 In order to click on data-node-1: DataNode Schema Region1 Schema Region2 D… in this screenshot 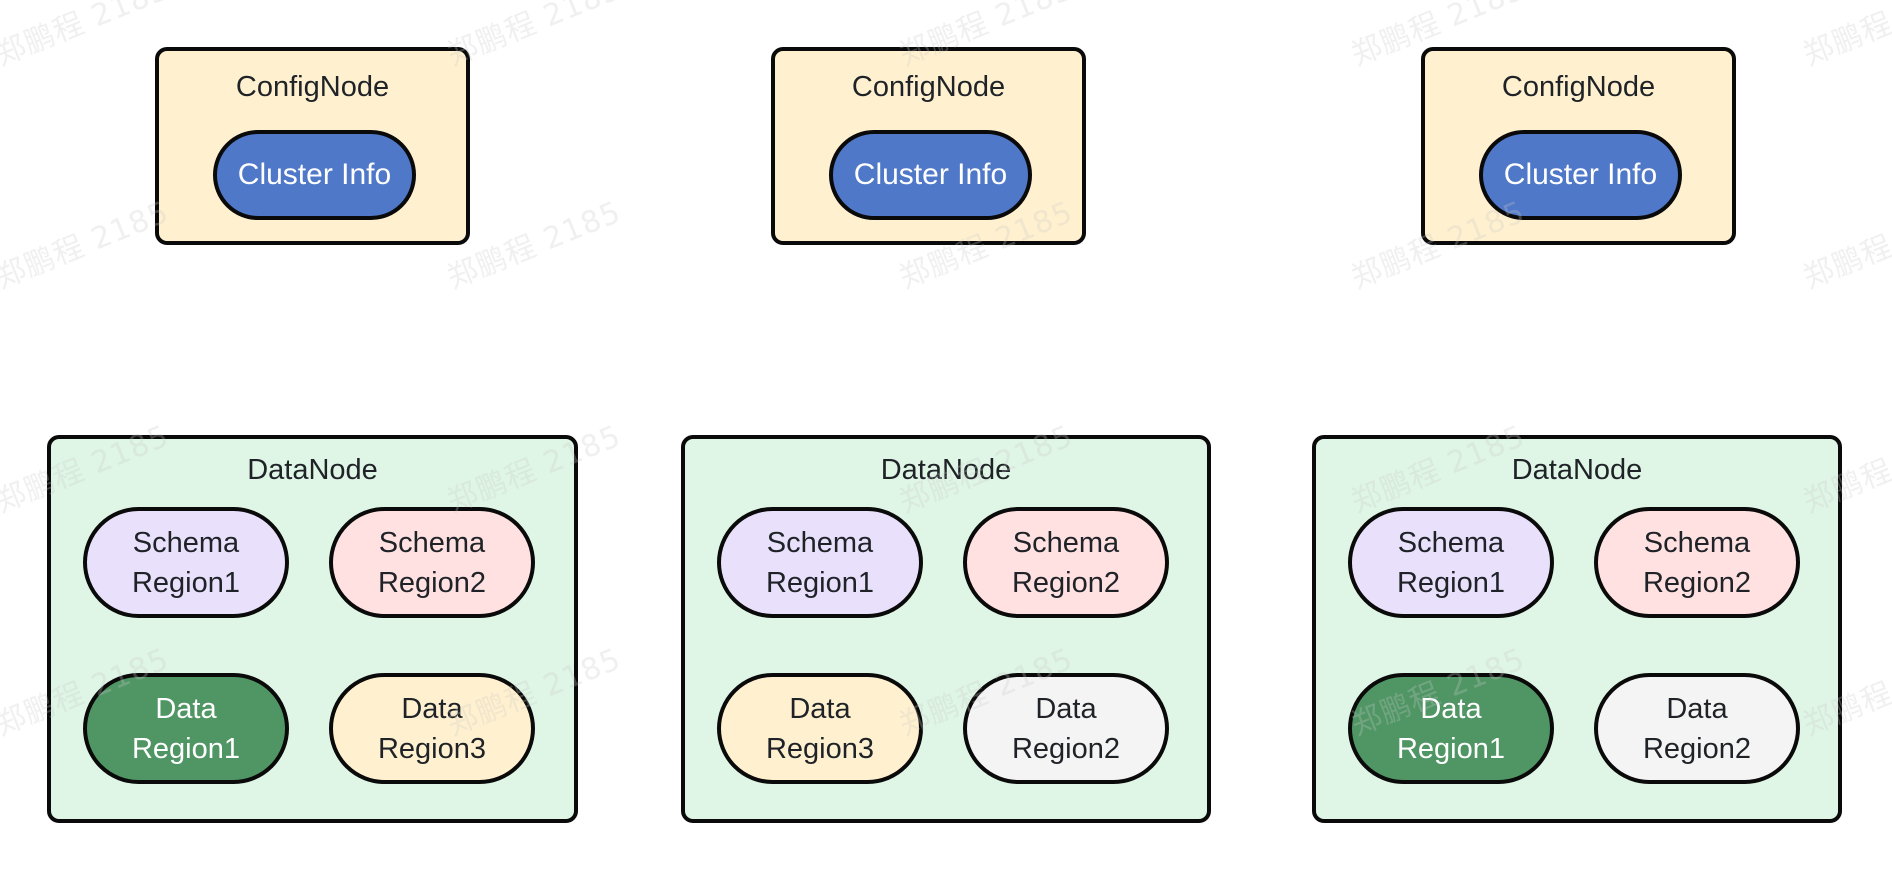, I will do `click(312, 629)`.